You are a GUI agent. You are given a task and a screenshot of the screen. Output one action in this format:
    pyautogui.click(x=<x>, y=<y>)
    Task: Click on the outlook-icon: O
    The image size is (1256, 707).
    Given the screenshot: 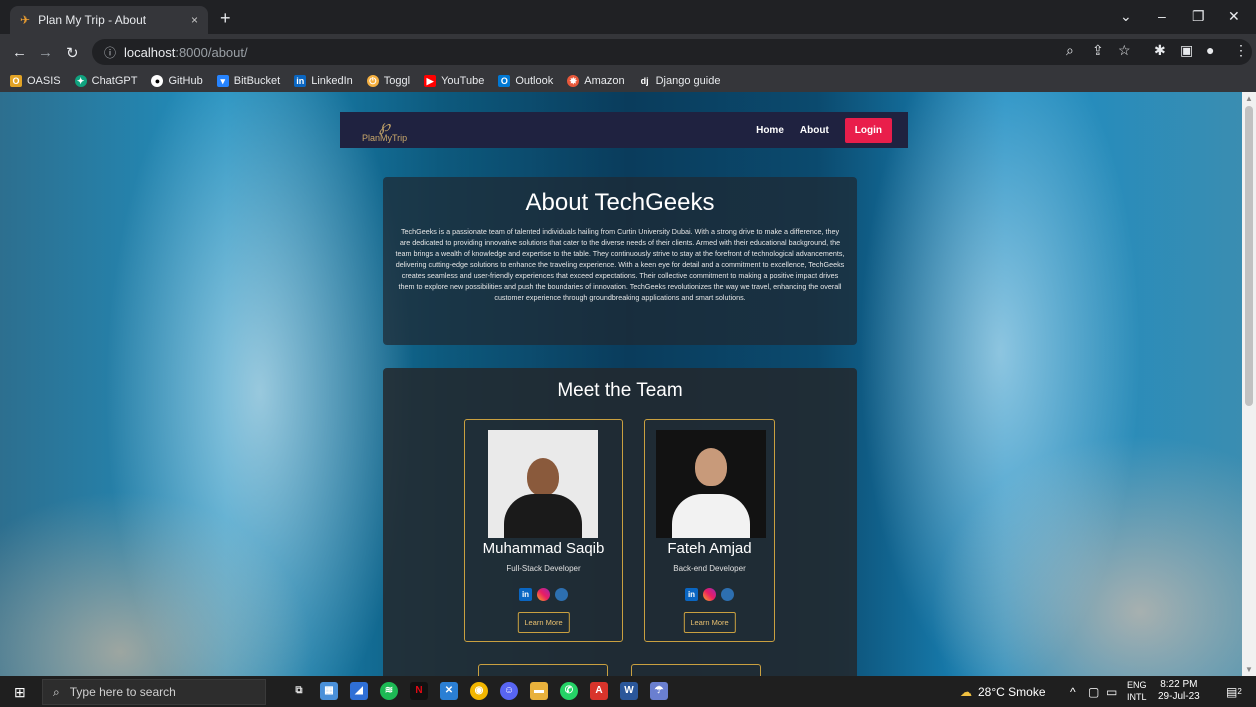 What is the action you would take?
    pyautogui.click(x=504, y=81)
    